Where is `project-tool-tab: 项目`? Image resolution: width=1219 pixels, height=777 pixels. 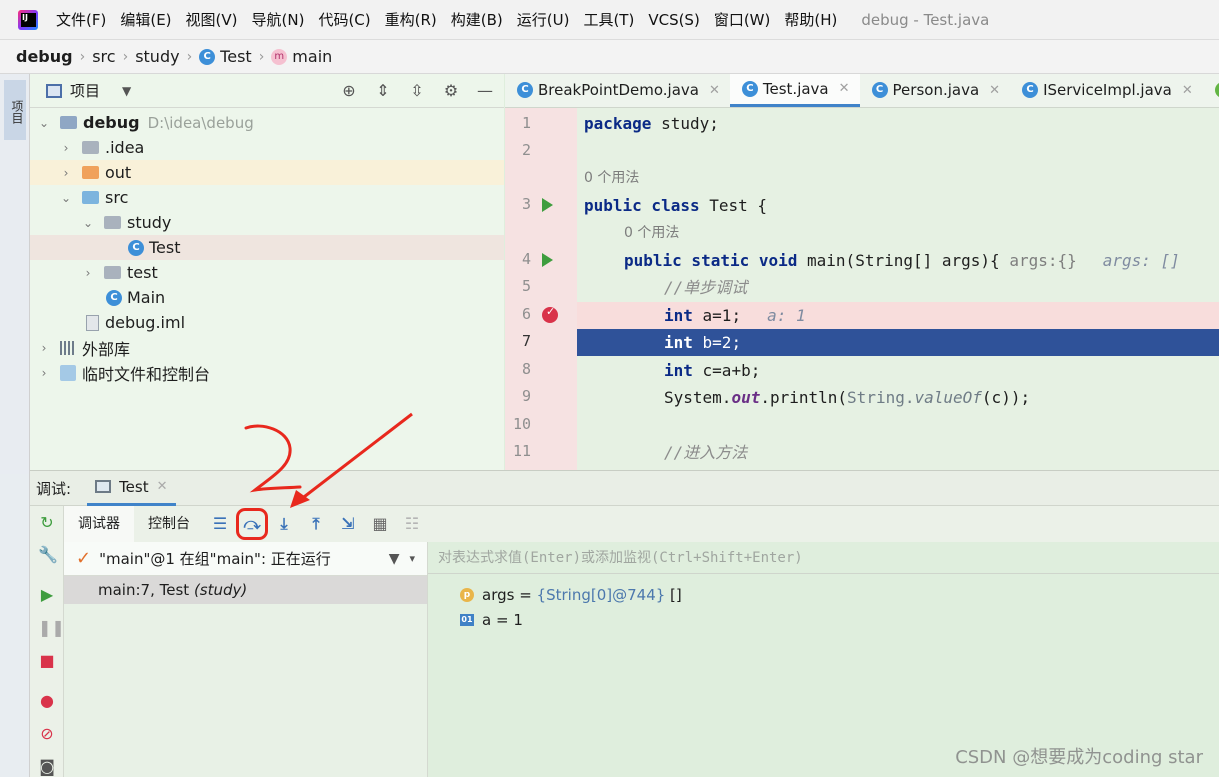 project-tool-tab: 项目 is located at coordinates (15, 110).